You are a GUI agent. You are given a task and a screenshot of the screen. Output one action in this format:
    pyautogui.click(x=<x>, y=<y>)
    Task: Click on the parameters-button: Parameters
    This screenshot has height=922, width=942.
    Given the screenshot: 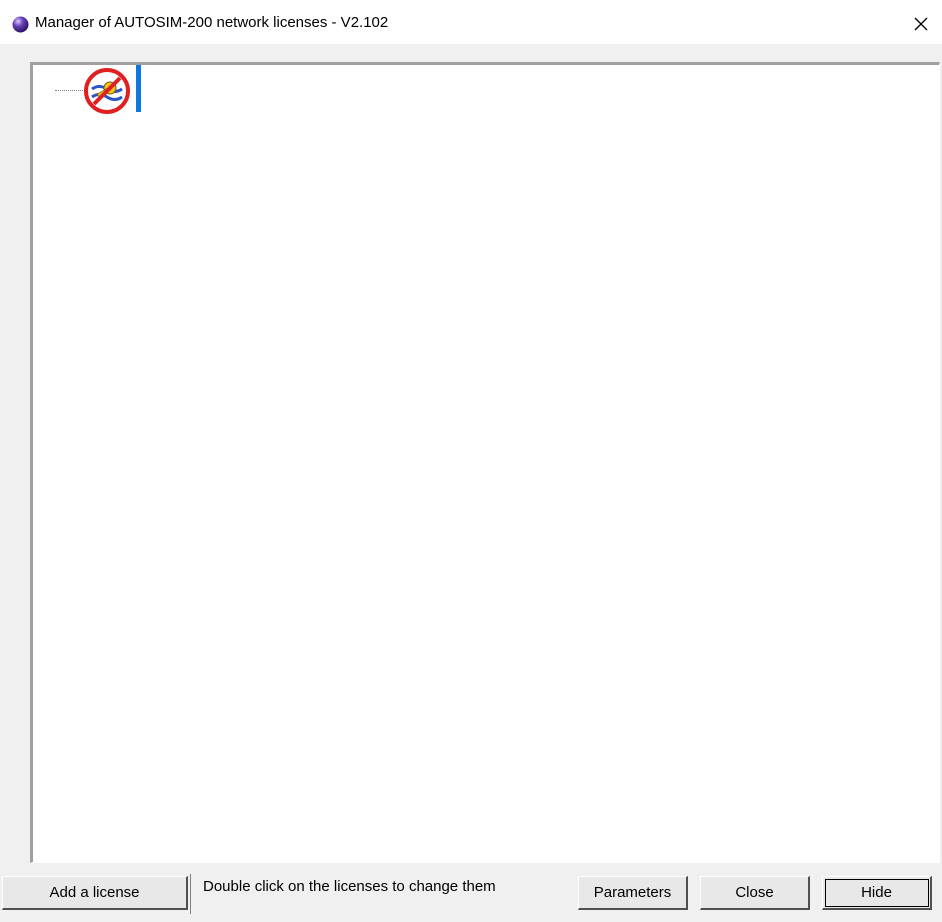 What is the action you would take?
    pyautogui.click(x=633, y=893)
    